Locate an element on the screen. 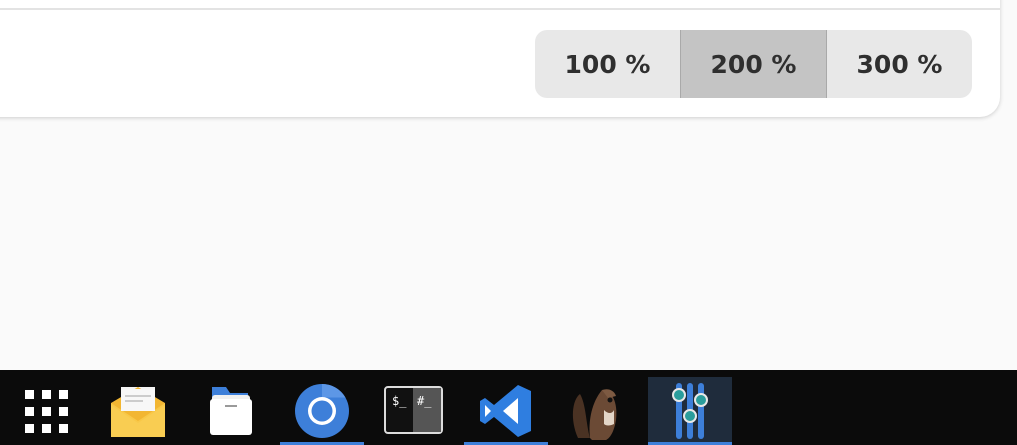  settings-sliders-icon is located at coordinates (690, 411).